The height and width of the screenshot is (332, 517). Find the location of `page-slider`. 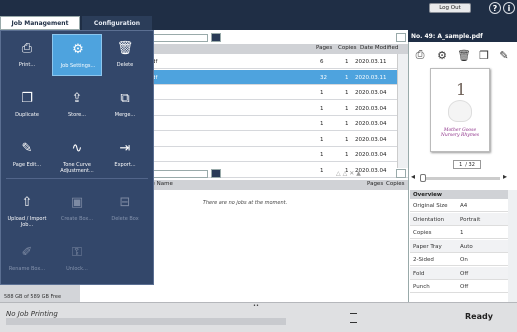

page-slider is located at coordinates (460, 178).